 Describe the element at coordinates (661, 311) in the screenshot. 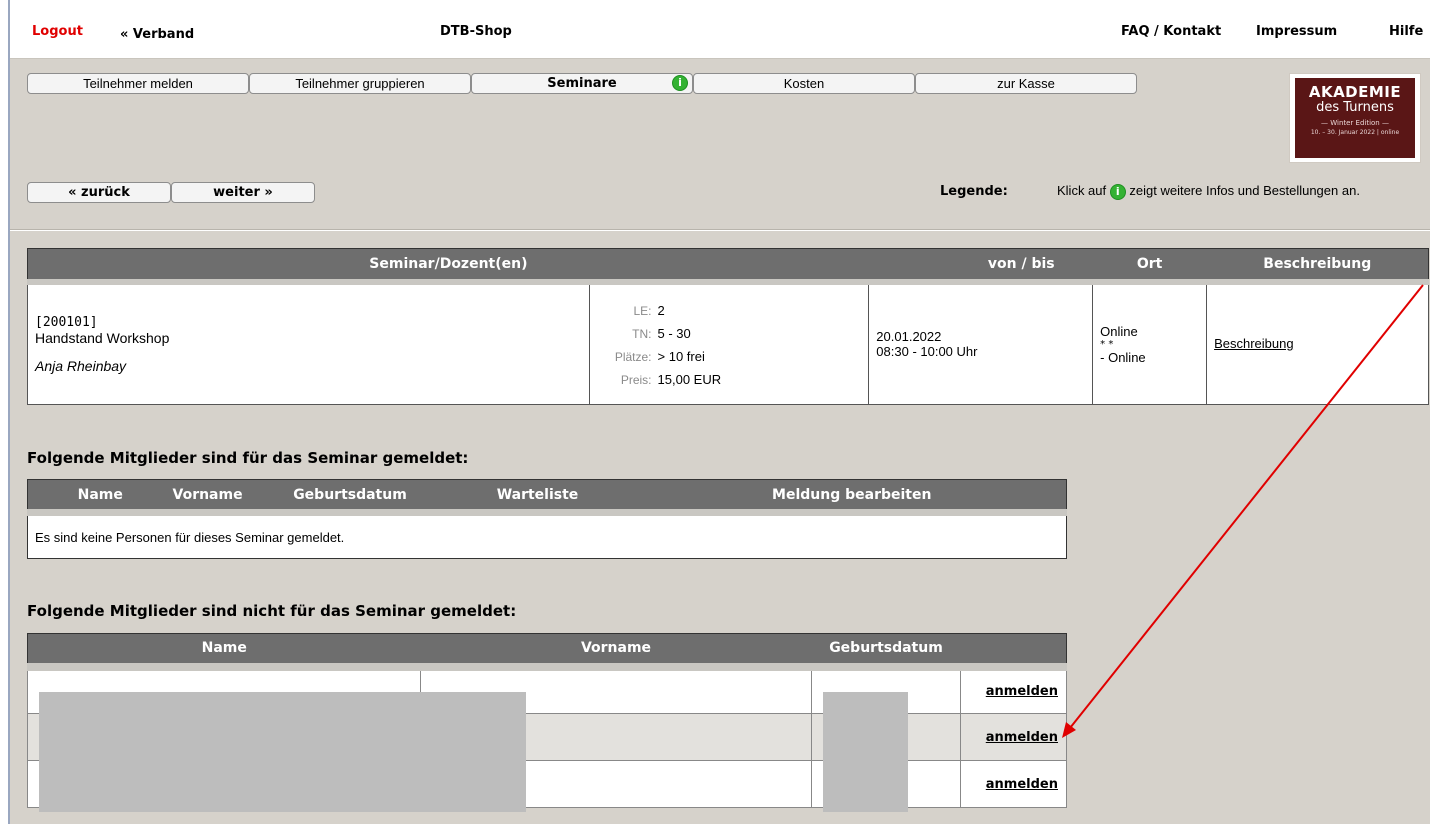

I see `le-value: 2` at that location.